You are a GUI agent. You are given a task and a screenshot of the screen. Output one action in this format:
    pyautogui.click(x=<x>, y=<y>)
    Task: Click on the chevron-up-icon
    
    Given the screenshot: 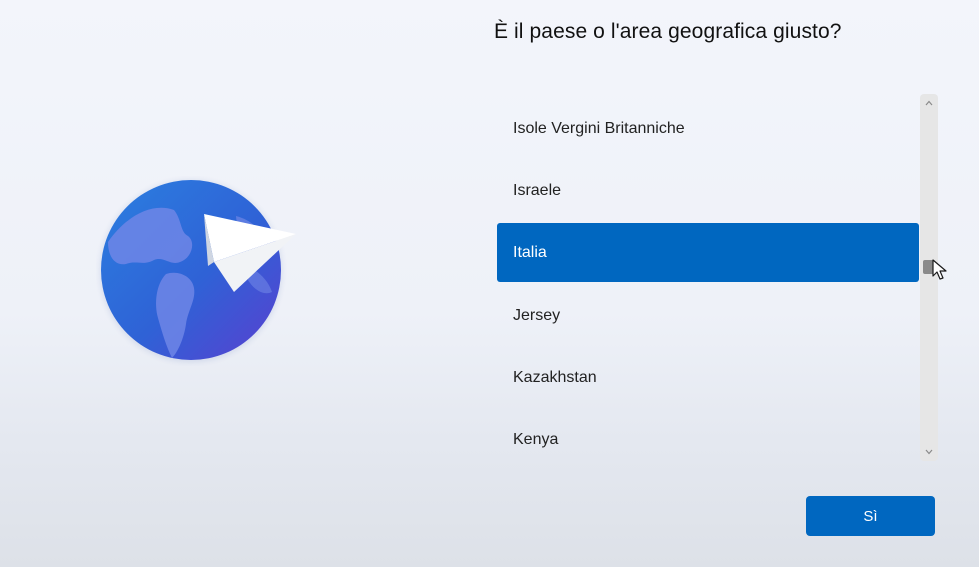 What is the action you would take?
    pyautogui.click(x=929, y=103)
    